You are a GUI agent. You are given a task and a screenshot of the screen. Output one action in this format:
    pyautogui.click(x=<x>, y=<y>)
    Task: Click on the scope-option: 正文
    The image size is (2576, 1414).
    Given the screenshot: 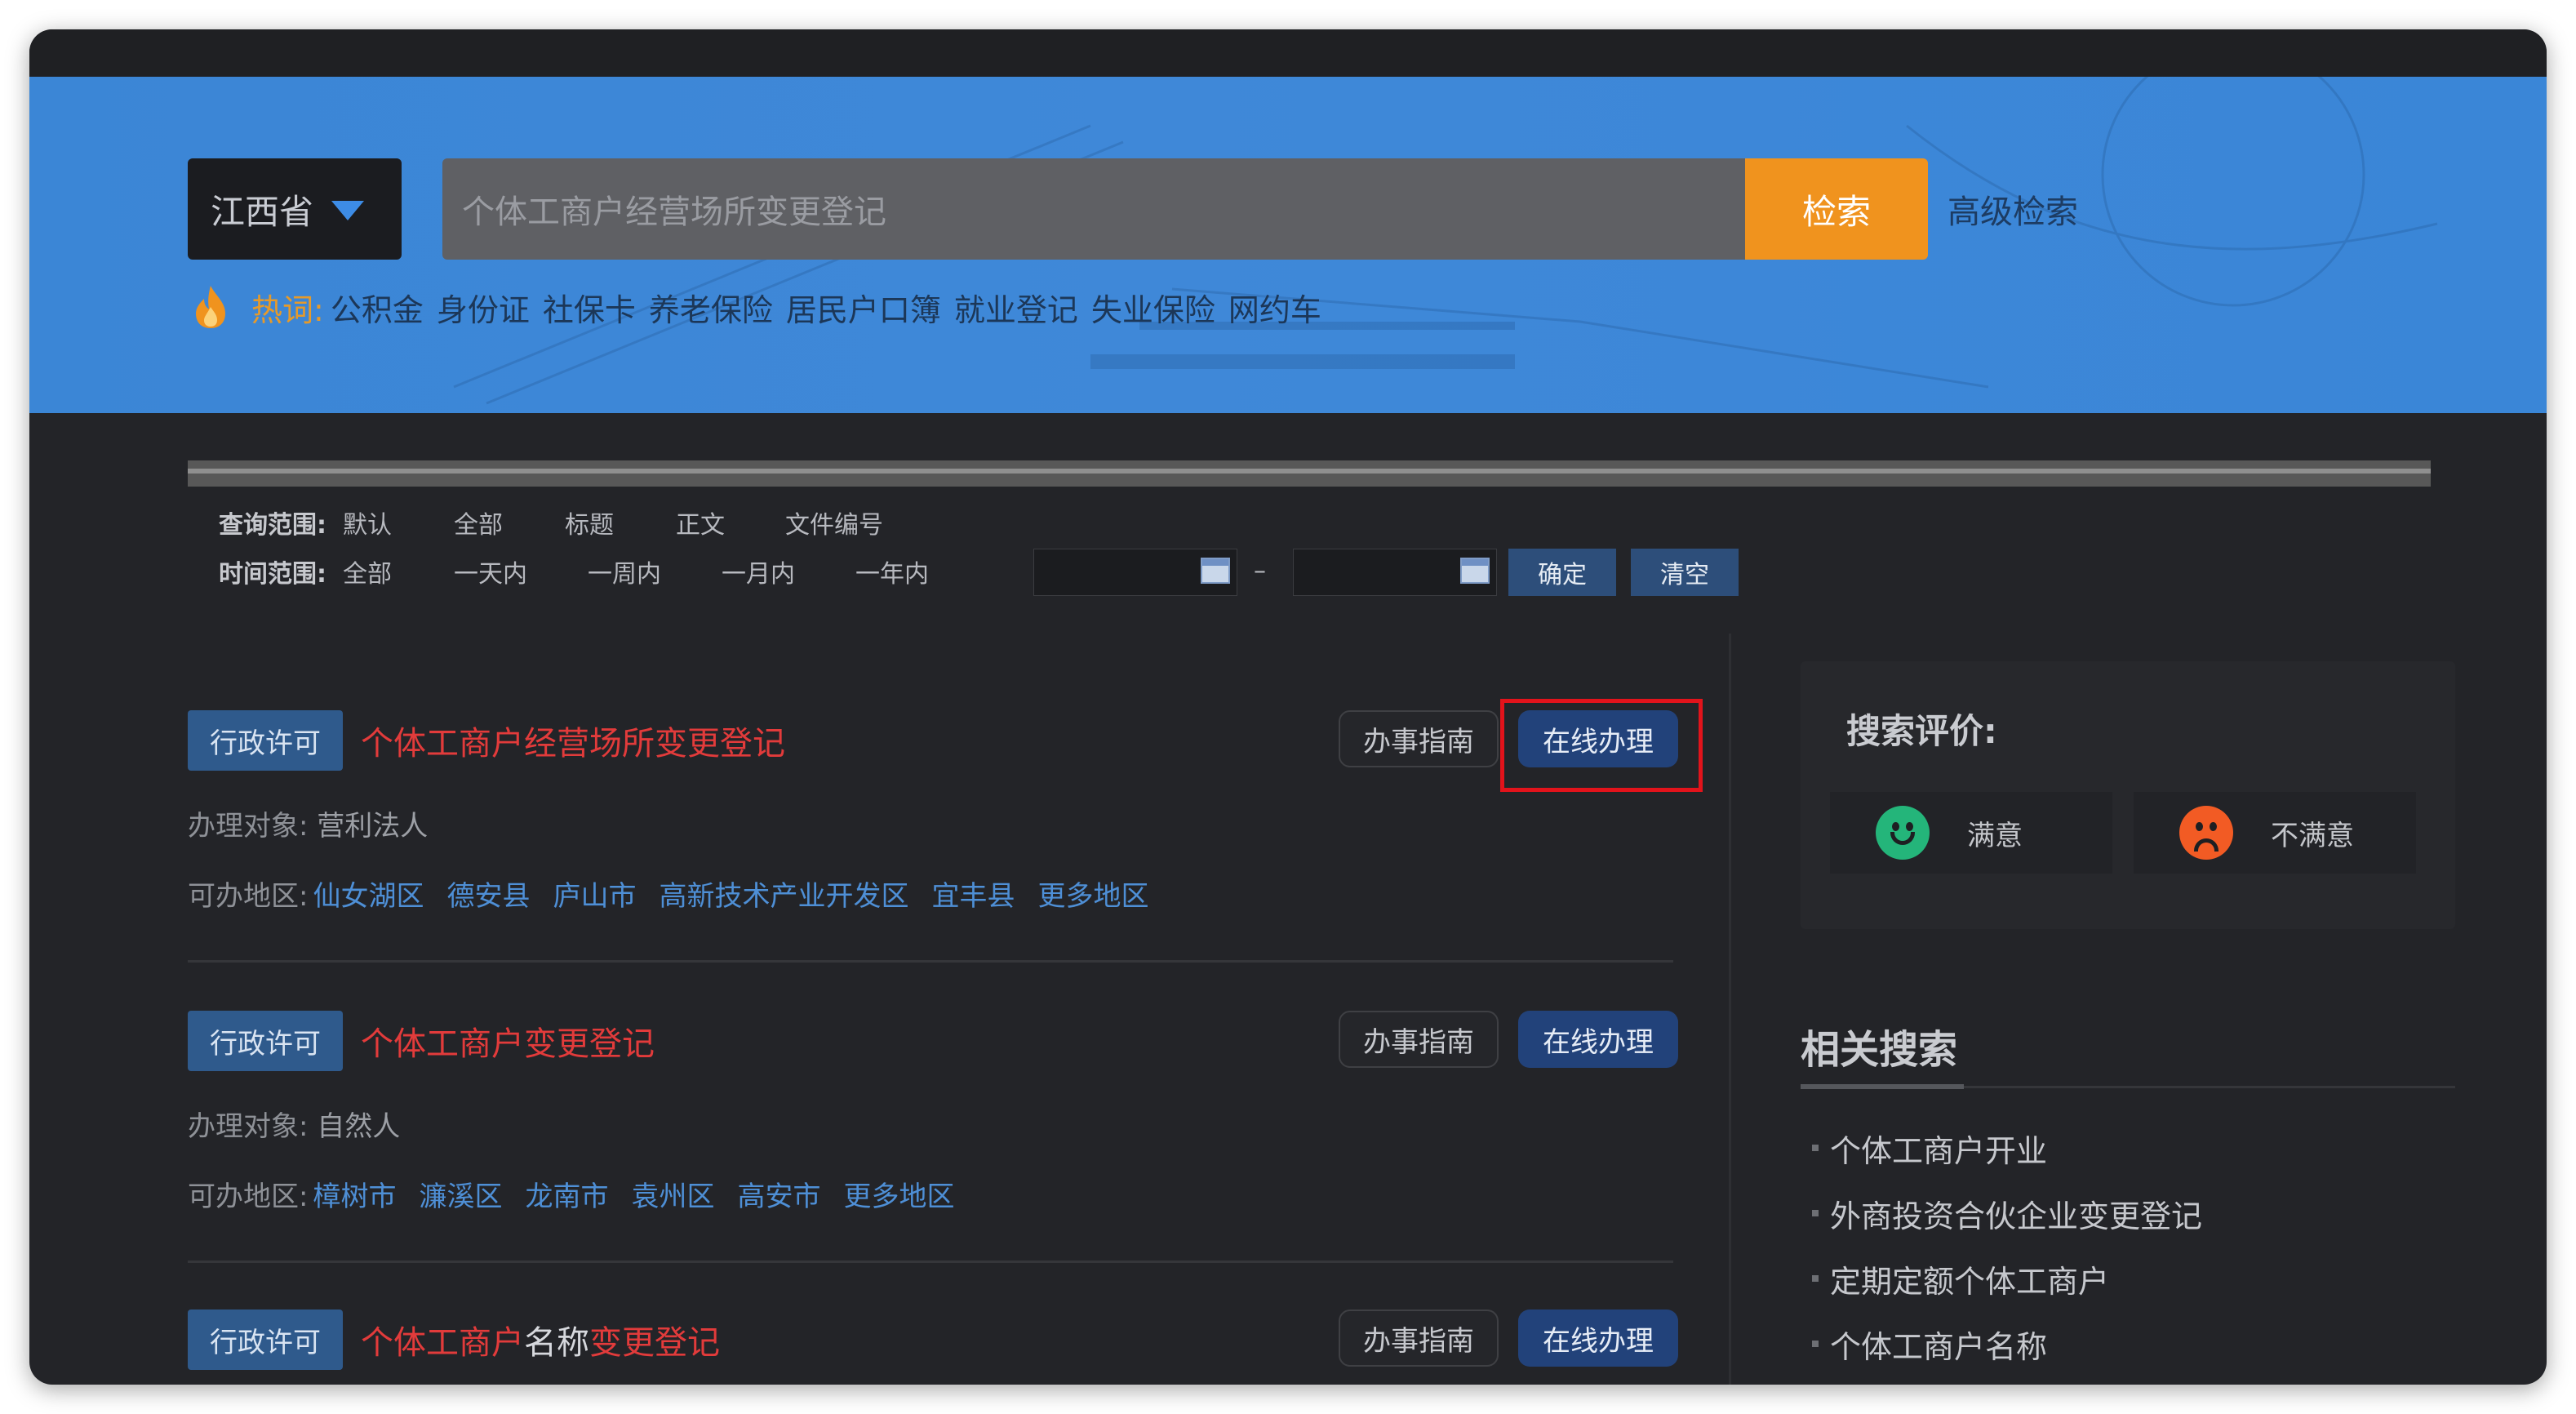 What is the action you would take?
    pyautogui.click(x=730, y=522)
    